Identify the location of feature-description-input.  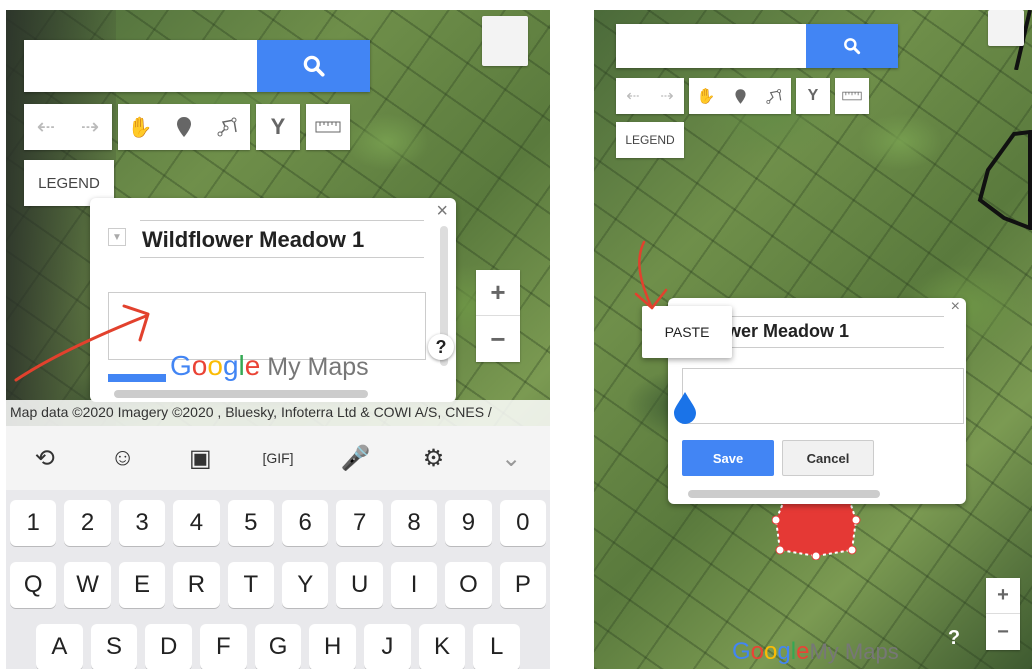
(823, 396).